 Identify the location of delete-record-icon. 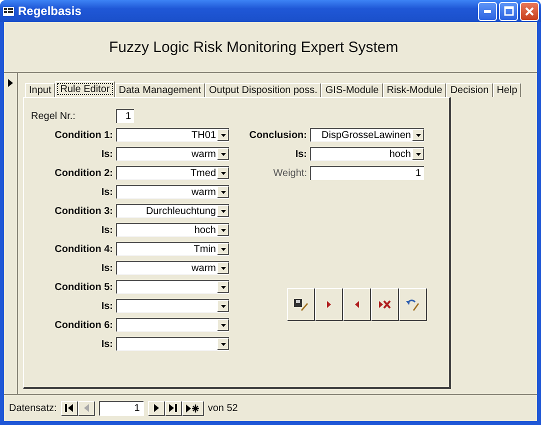
(385, 304).